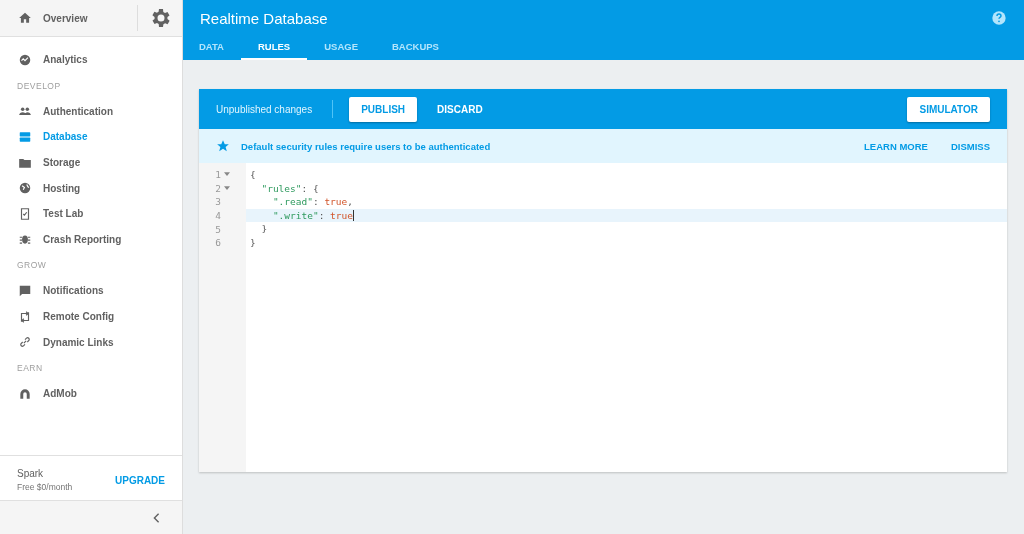 Image resolution: width=1024 pixels, height=534 pixels. What do you see at coordinates (25, 18) in the screenshot?
I see `home-icon` at bounding box center [25, 18].